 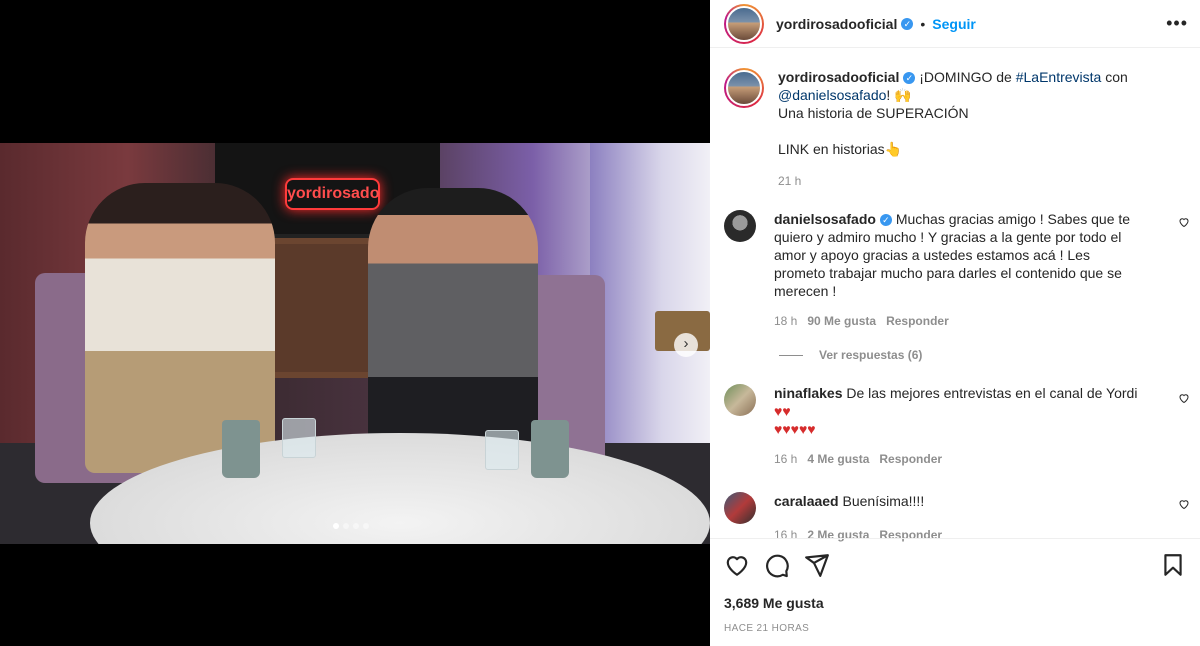 What do you see at coordinates (1114, 77) in the screenshot?
I see `caption-text: con` at bounding box center [1114, 77].